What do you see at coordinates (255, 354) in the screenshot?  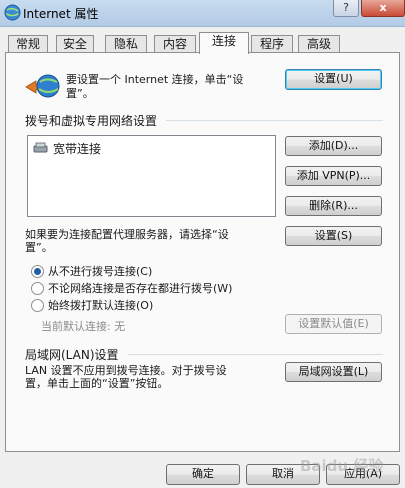 I see `lan-group-divider` at bounding box center [255, 354].